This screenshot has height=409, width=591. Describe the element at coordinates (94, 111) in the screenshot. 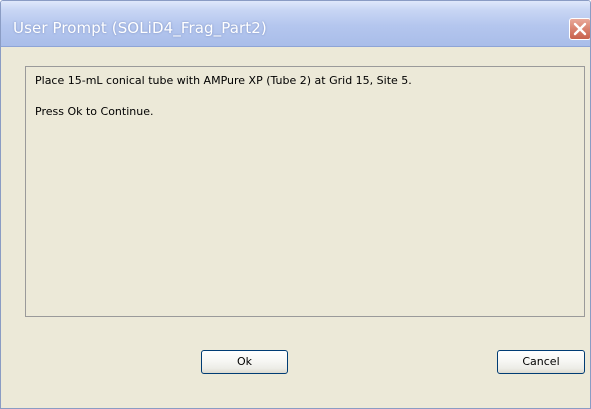

I see `continue-prompt-text: Press Ok to Continue.` at that location.